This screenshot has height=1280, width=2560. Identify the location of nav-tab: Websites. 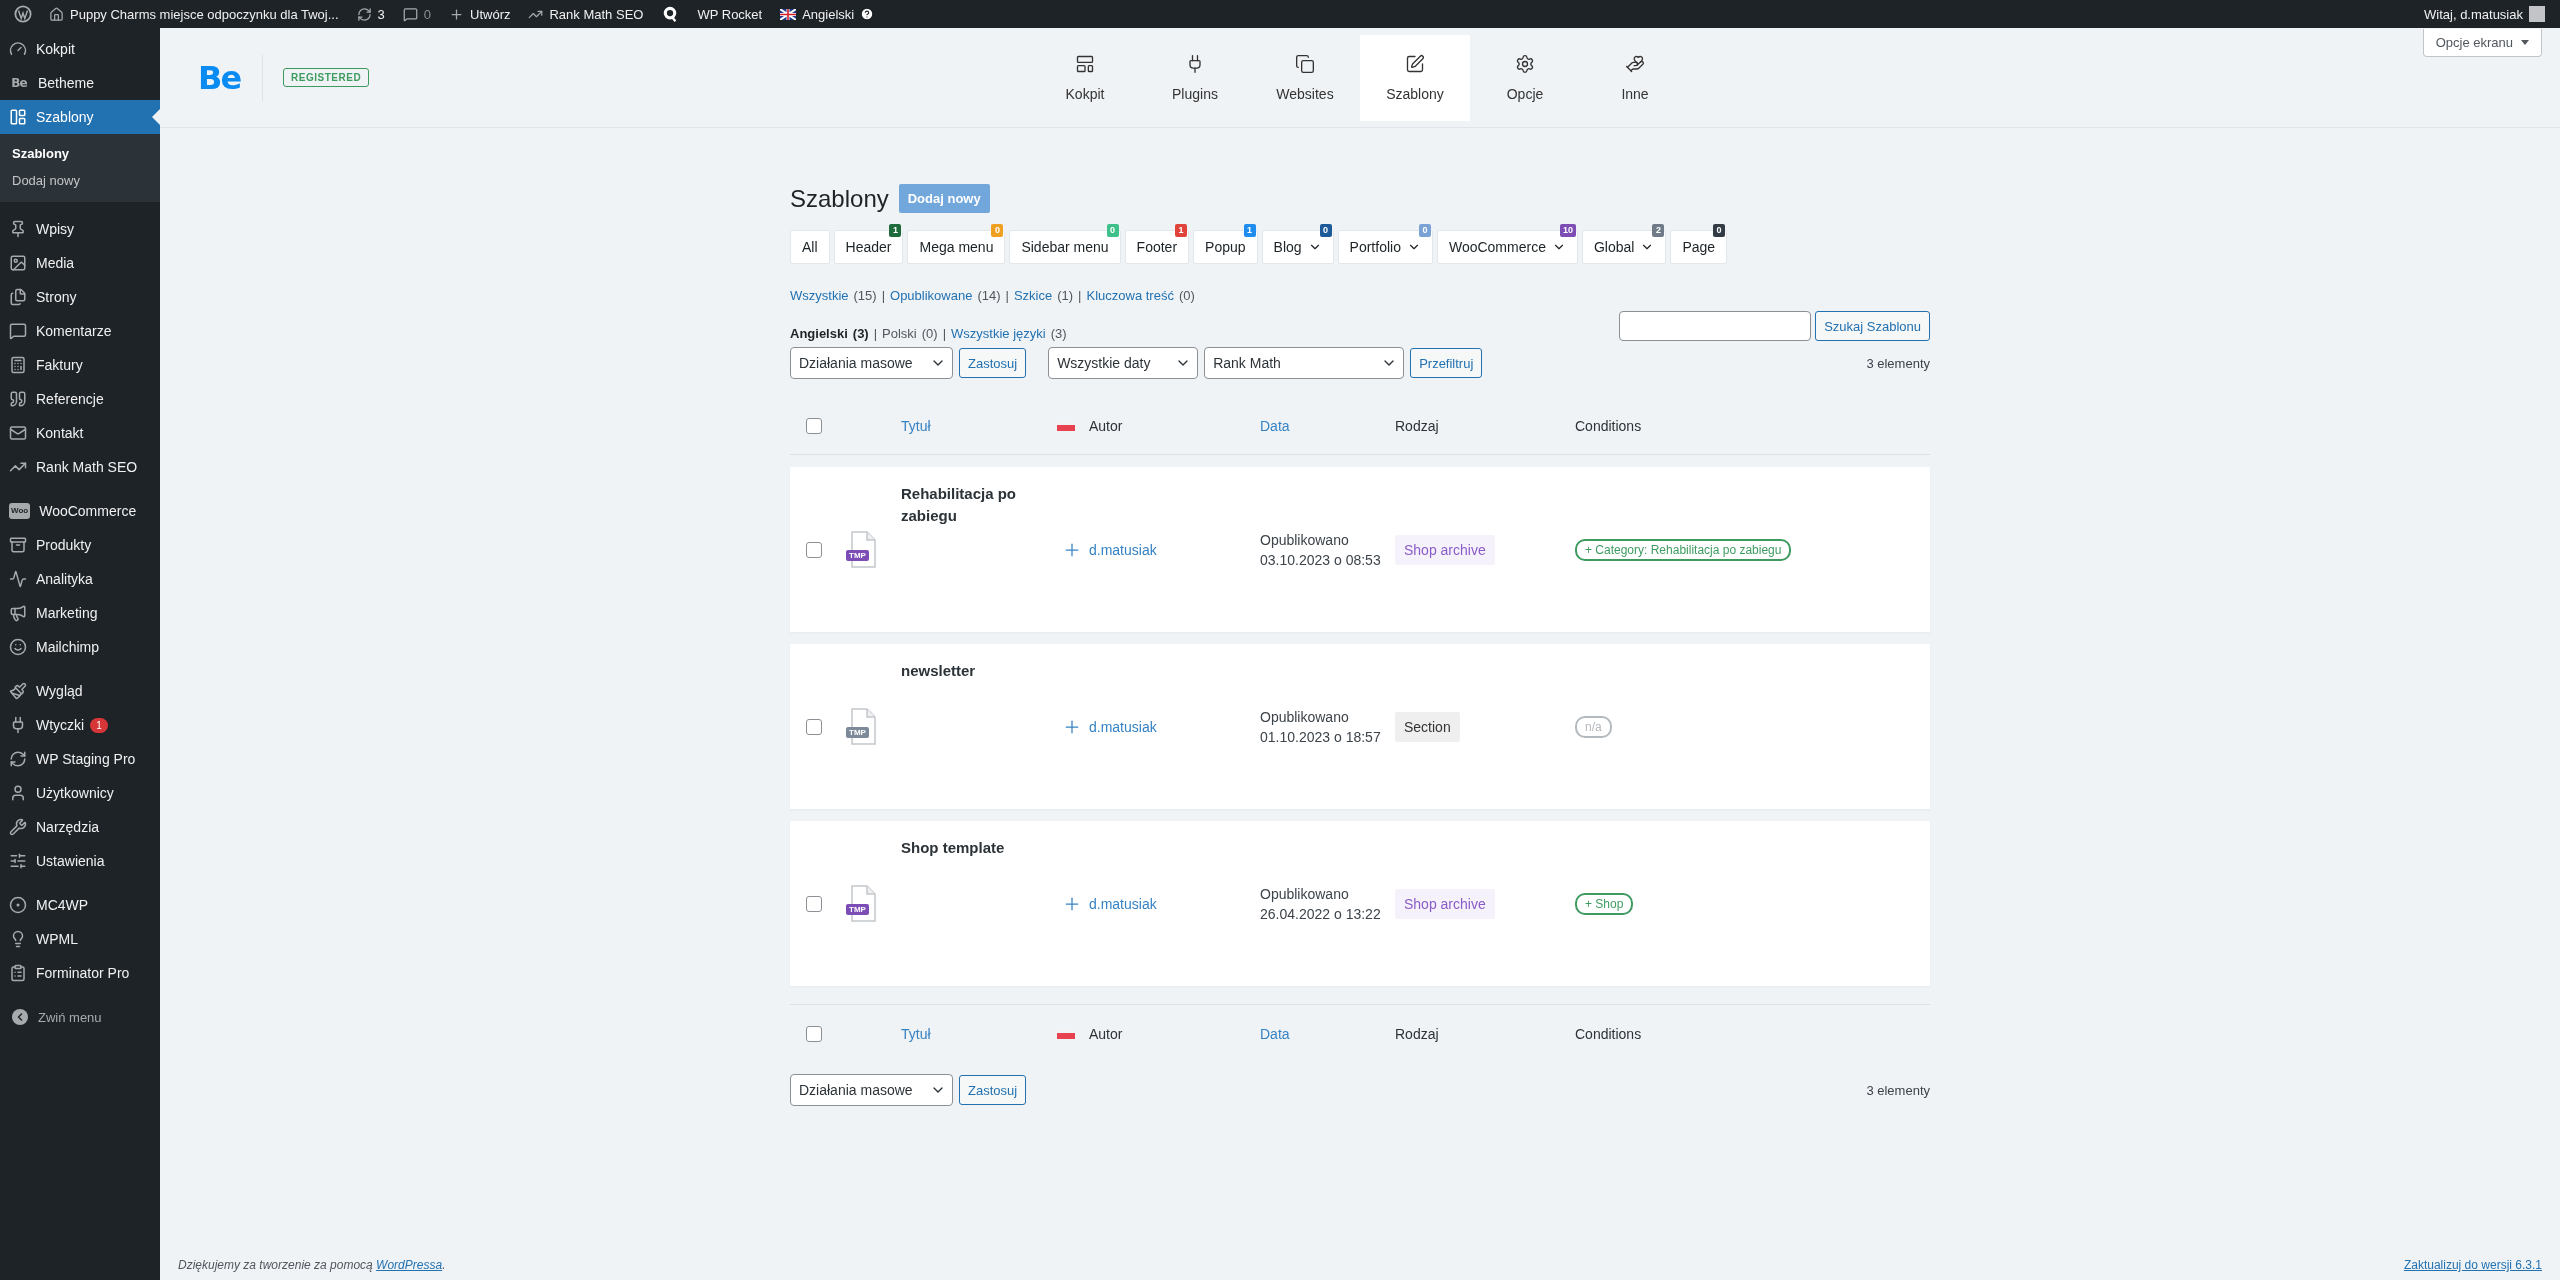
(1305, 77).